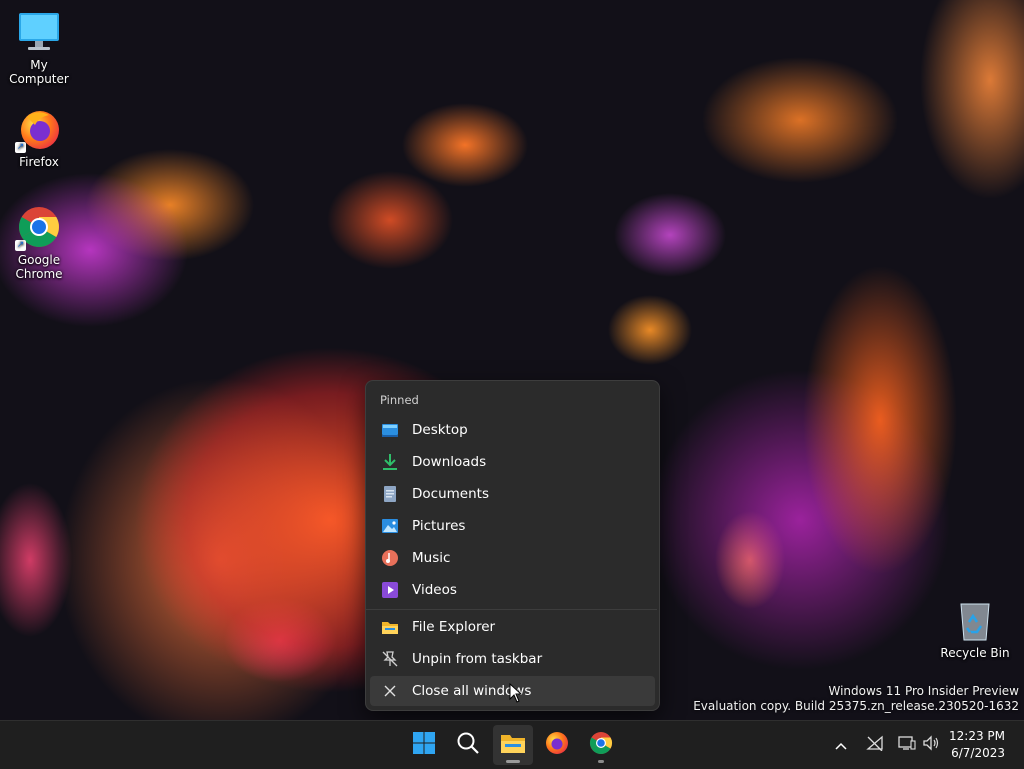 This screenshot has height=769, width=1024. Describe the element at coordinates (977, 736) in the screenshot. I see `clock-time: 12:23 PM` at that location.